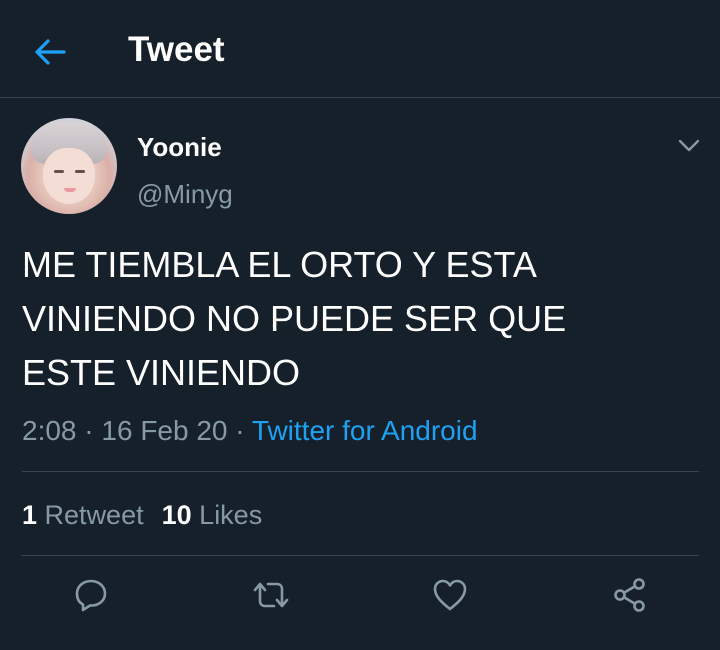  I want to click on reply-button, so click(91, 595).